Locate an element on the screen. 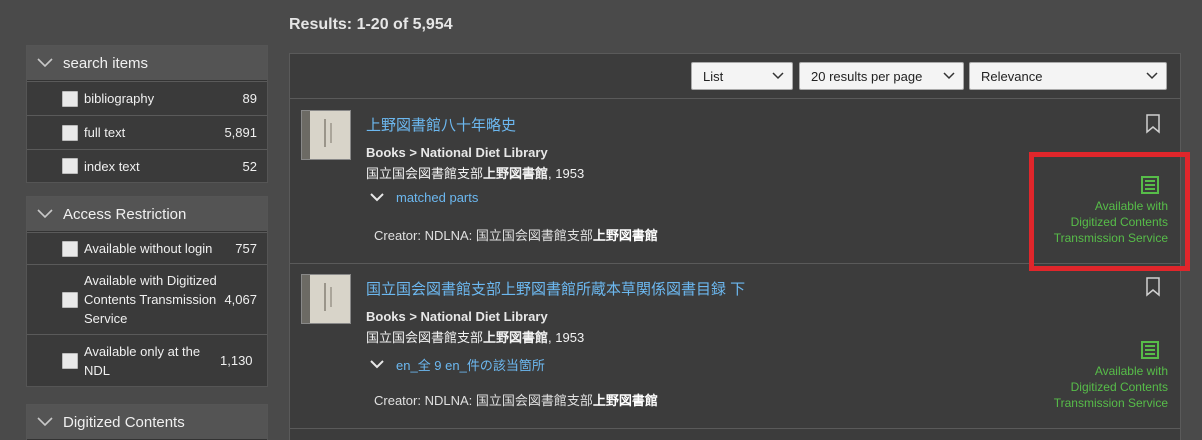  matched-parts-label: en_全 9 en_件の該当箇所 is located at coordinates (470, 365).